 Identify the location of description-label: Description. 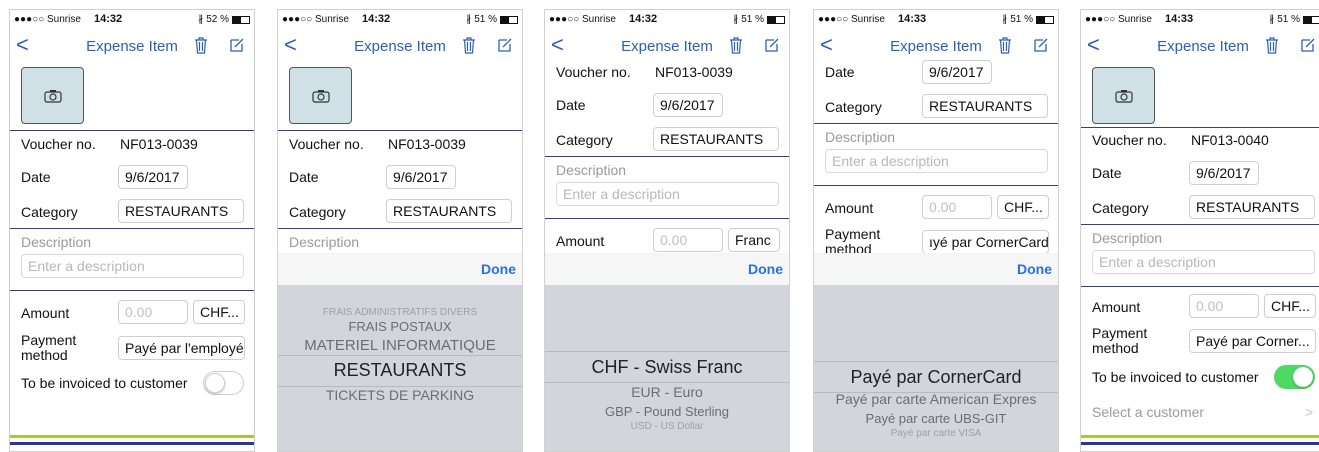
(324, 242).